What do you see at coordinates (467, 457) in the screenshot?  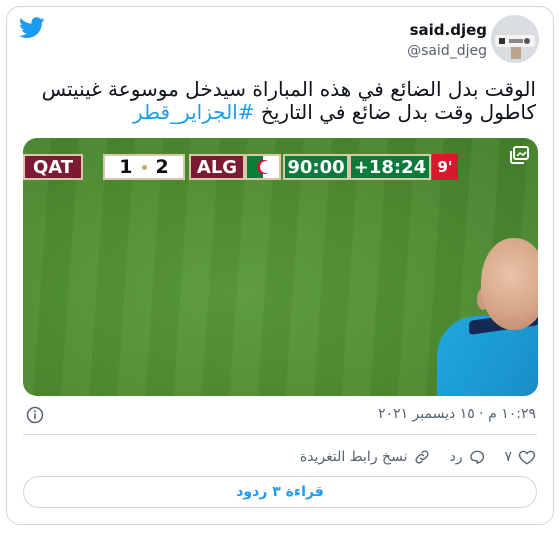 I see `reply-button: رد` at bounding box center [467, 457].